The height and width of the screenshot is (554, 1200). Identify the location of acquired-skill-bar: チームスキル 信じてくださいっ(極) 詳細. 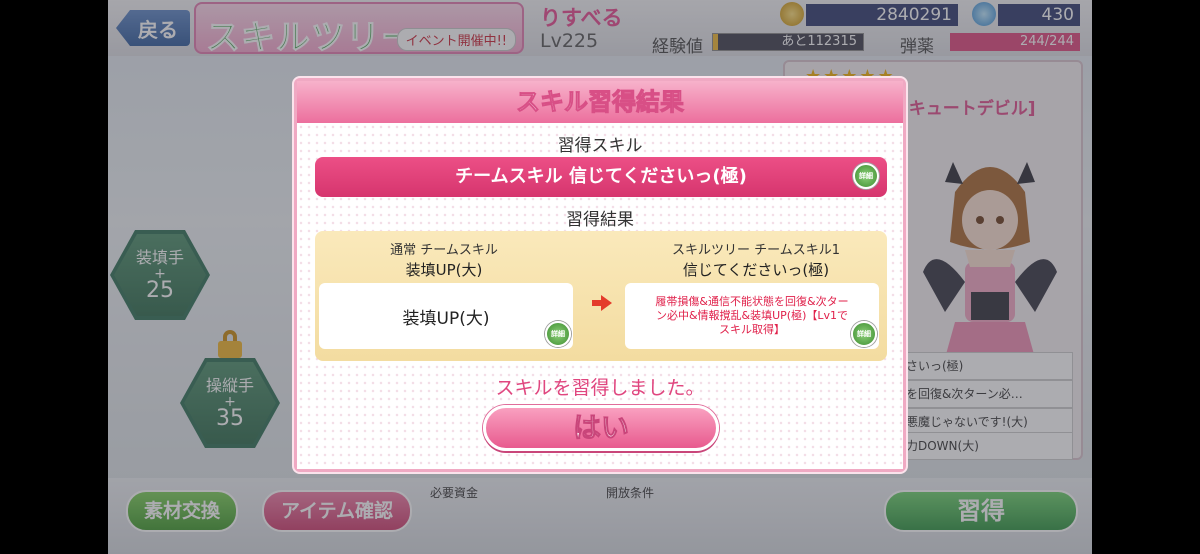
(601, 177).